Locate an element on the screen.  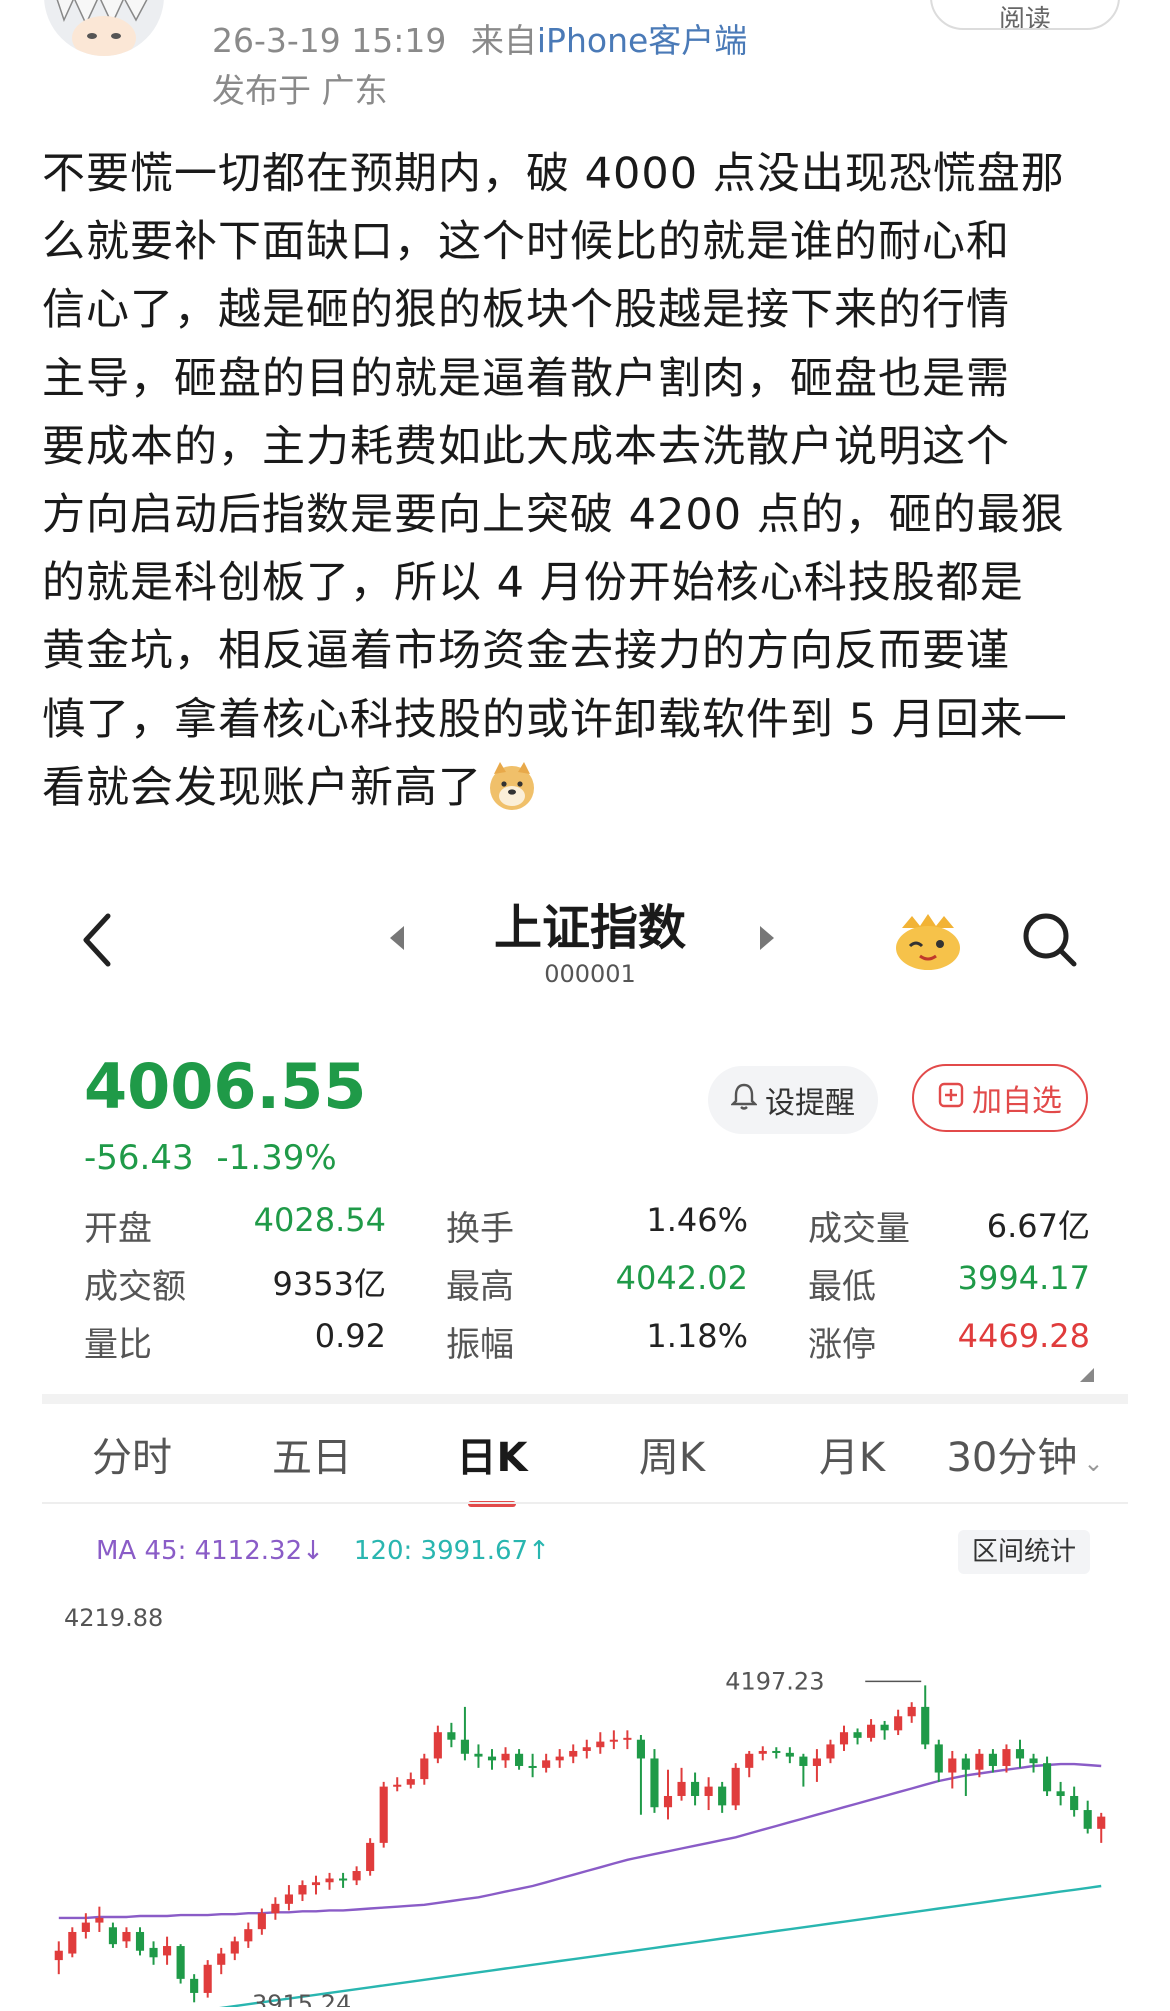
stat-cell: 最高 4042.02 is located at coordinates (627, 1283).